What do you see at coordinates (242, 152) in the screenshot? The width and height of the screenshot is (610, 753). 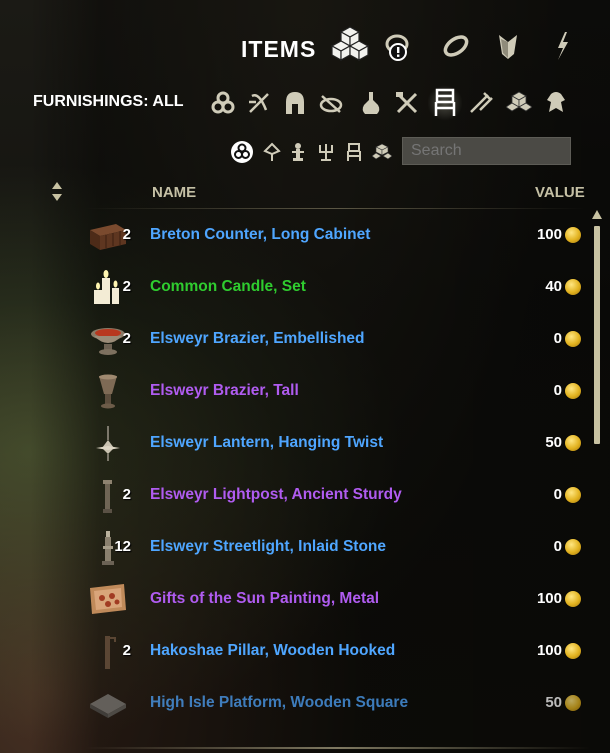 I see `all-subcategories-icon` at bounding box center [242, 152].